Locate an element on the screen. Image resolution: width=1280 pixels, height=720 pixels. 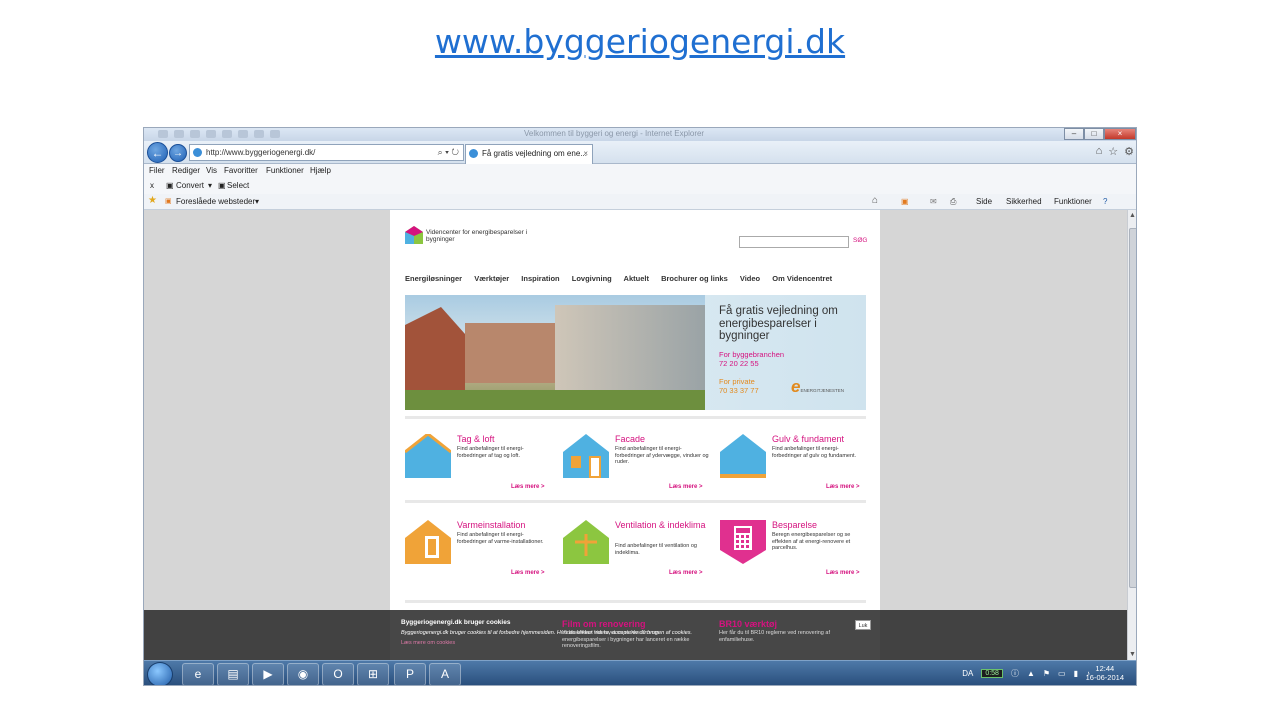
br10-title: BR10 værktøj is located at coordinates (748, 624).